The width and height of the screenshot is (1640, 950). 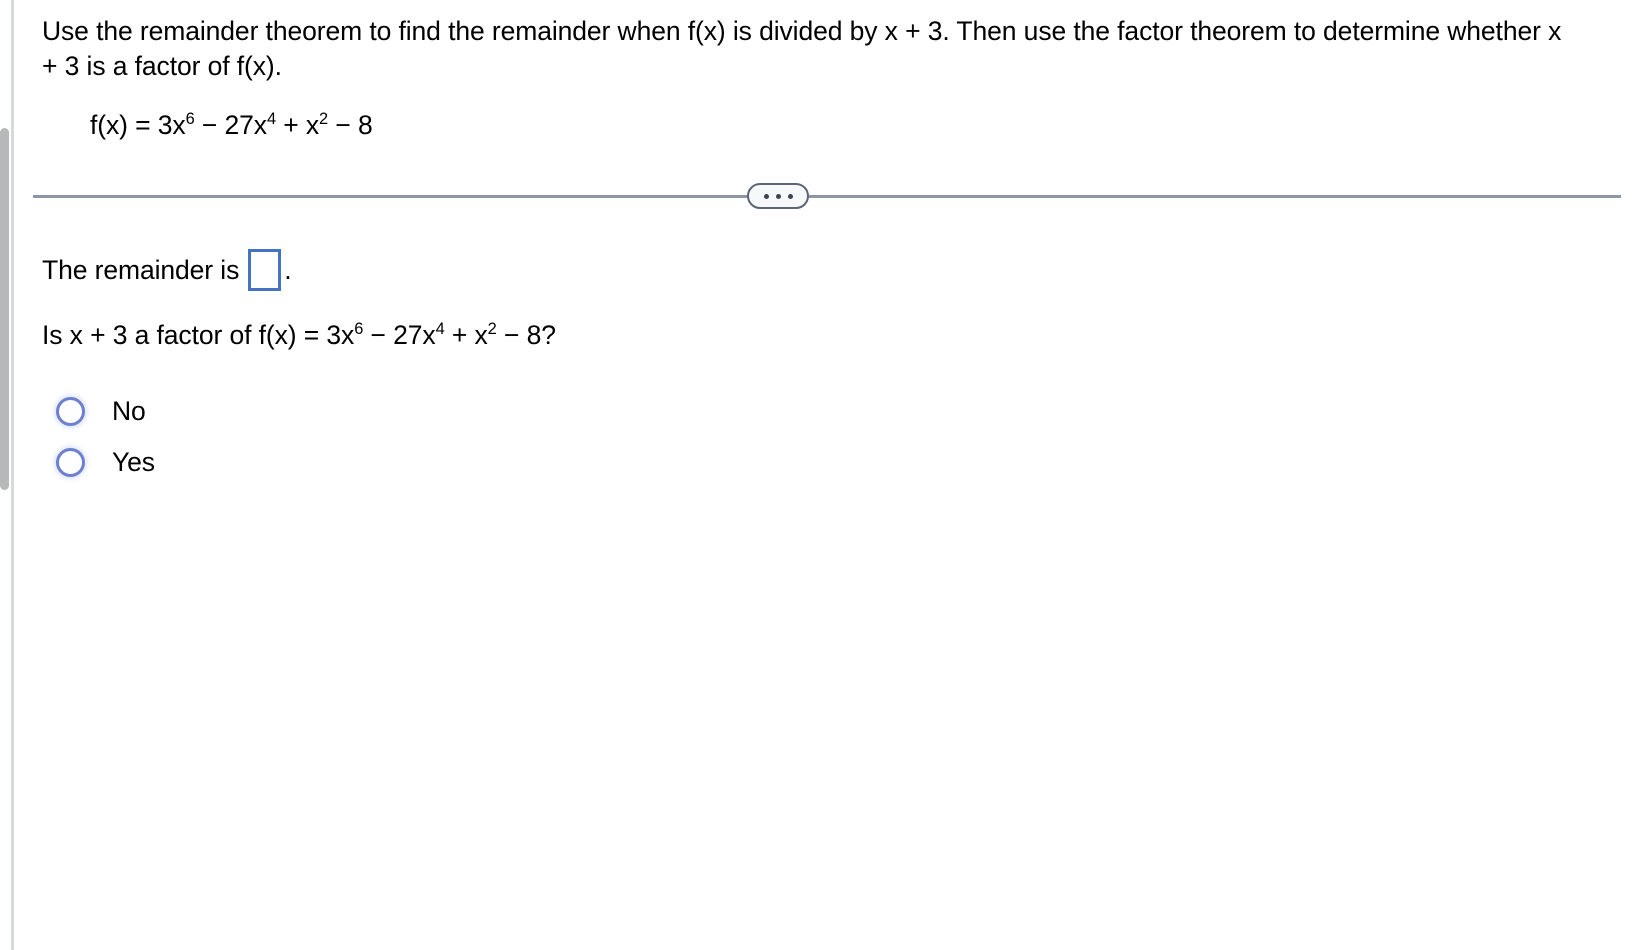 I want to click on function-exponent-2: 2, so click(x=324, y=119).